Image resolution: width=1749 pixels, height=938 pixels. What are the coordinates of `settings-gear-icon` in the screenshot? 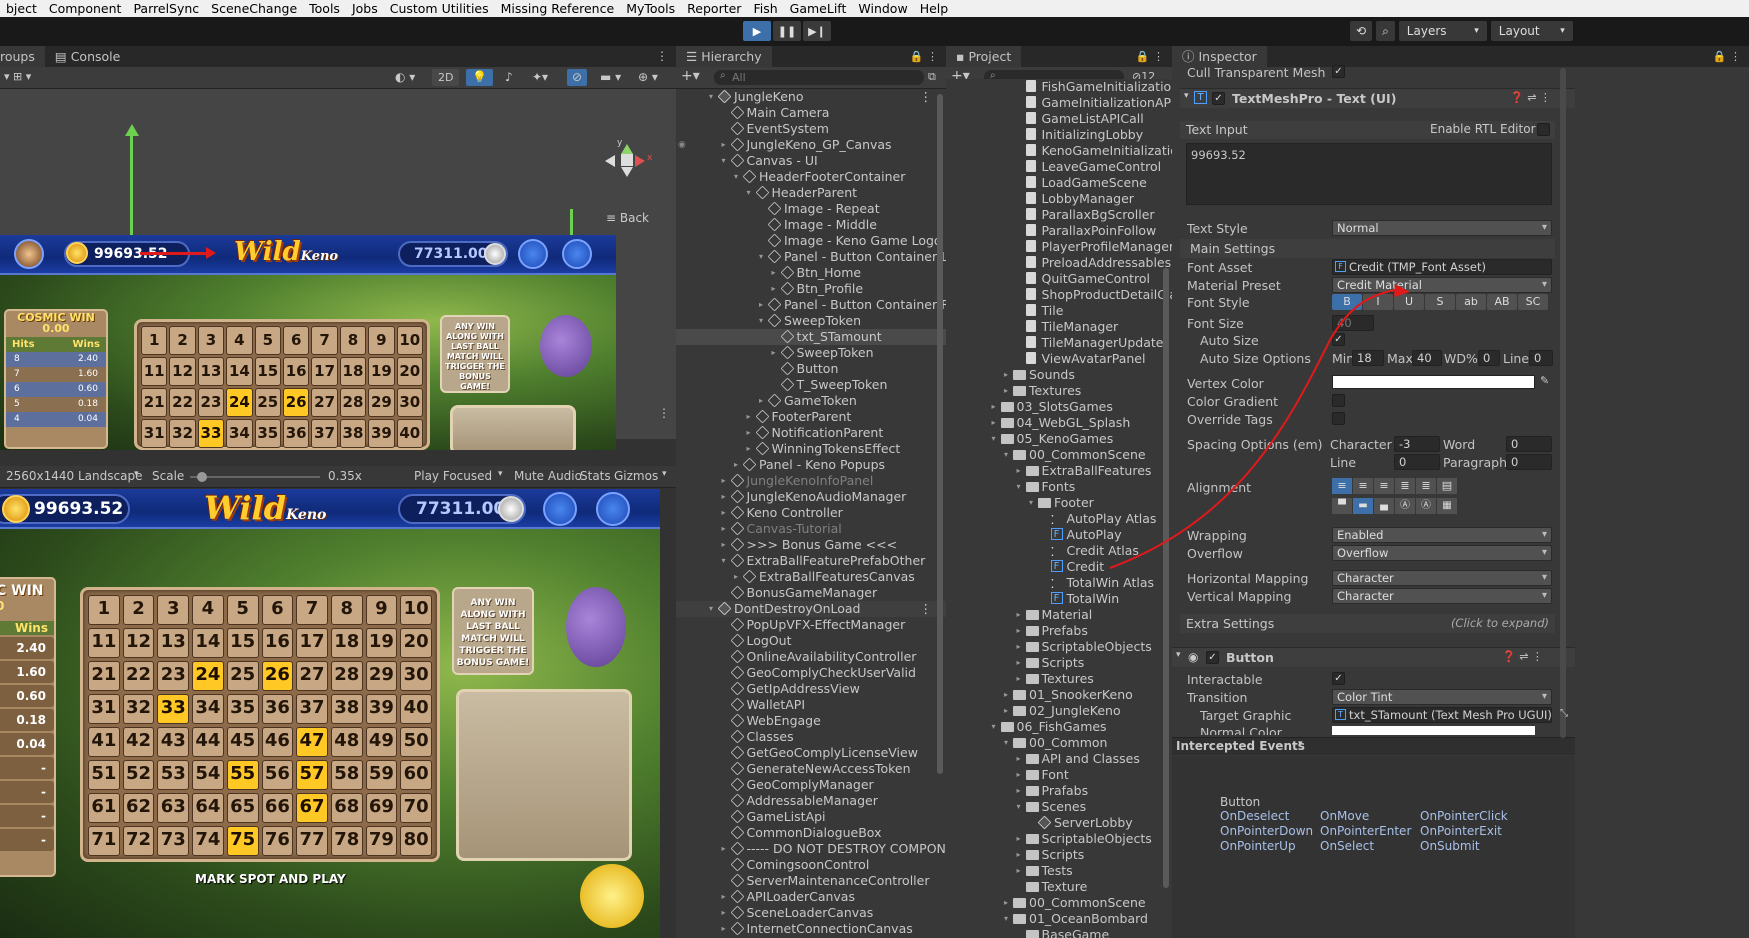 It's located at (577, 254).